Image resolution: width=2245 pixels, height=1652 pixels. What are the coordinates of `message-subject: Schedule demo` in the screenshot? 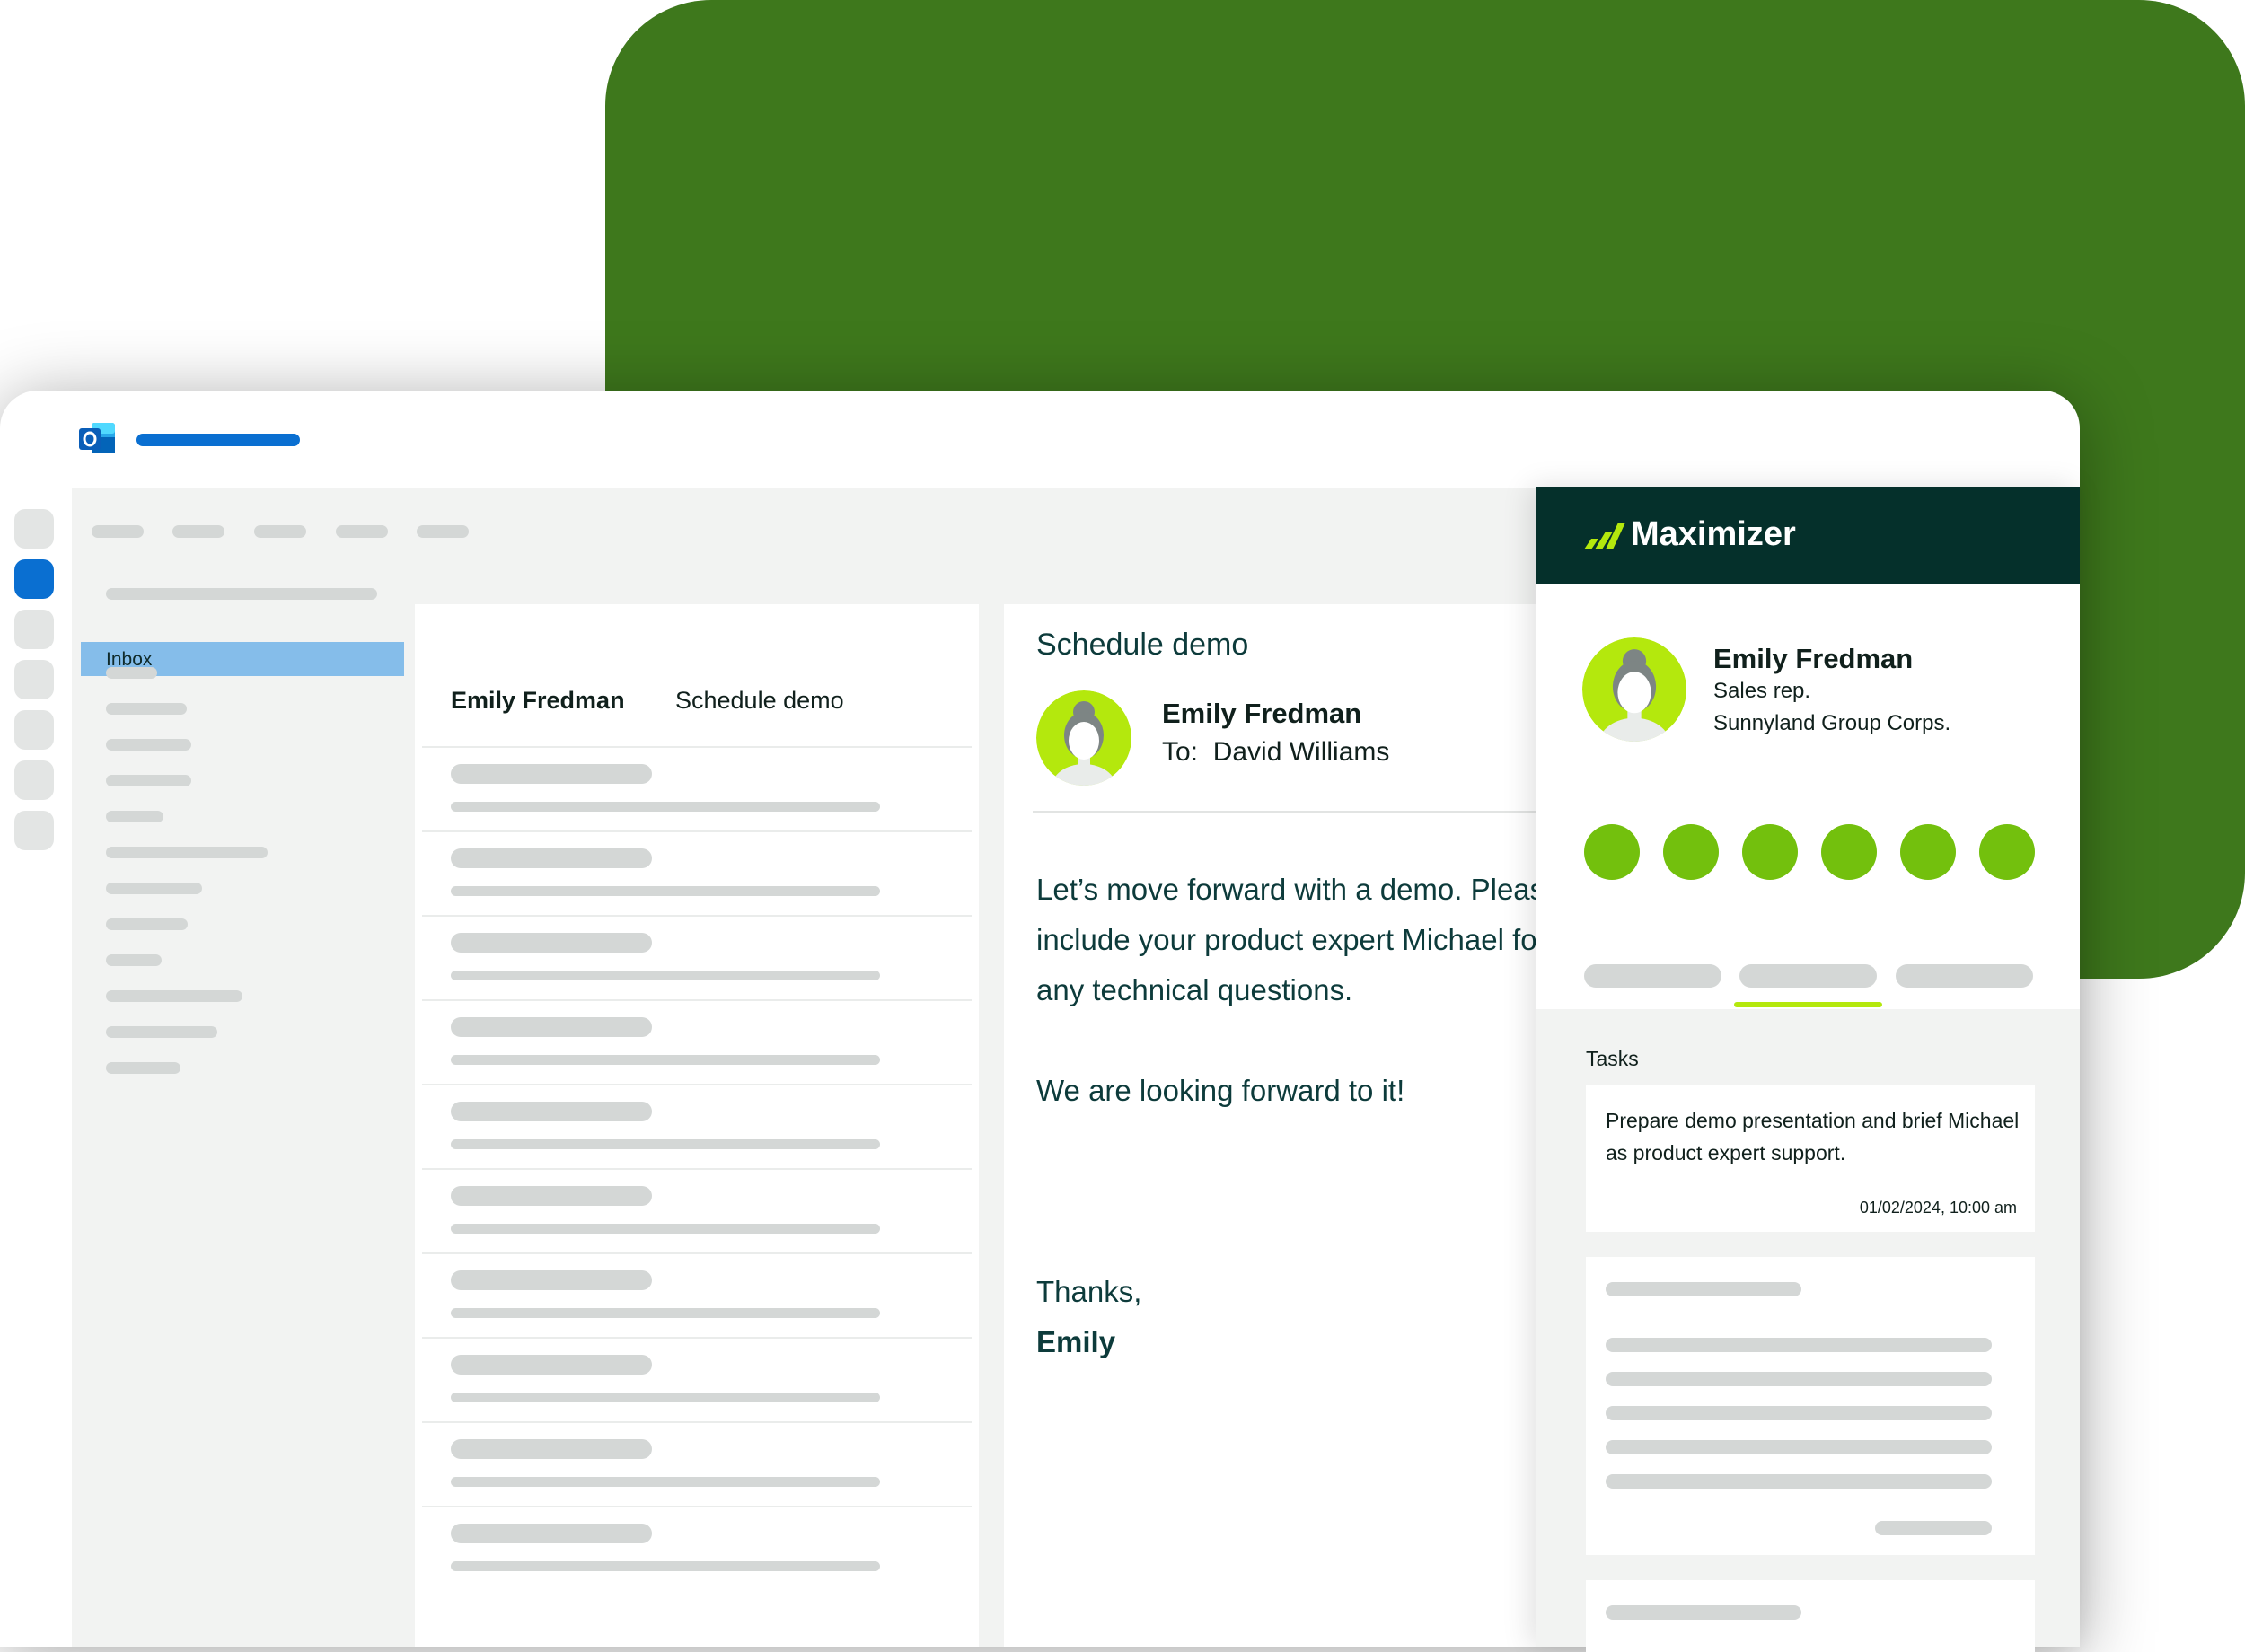 It's located at (759, 701).